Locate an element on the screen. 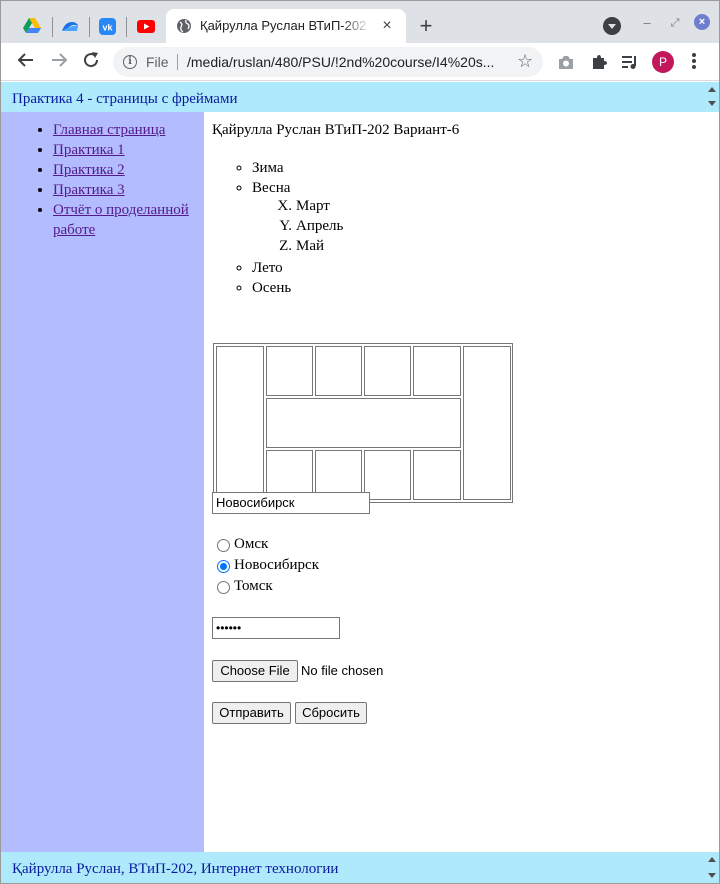 Image resolution: width=720 pixels, height=884 pixels. address-separator is located at coordinates (177, 62).